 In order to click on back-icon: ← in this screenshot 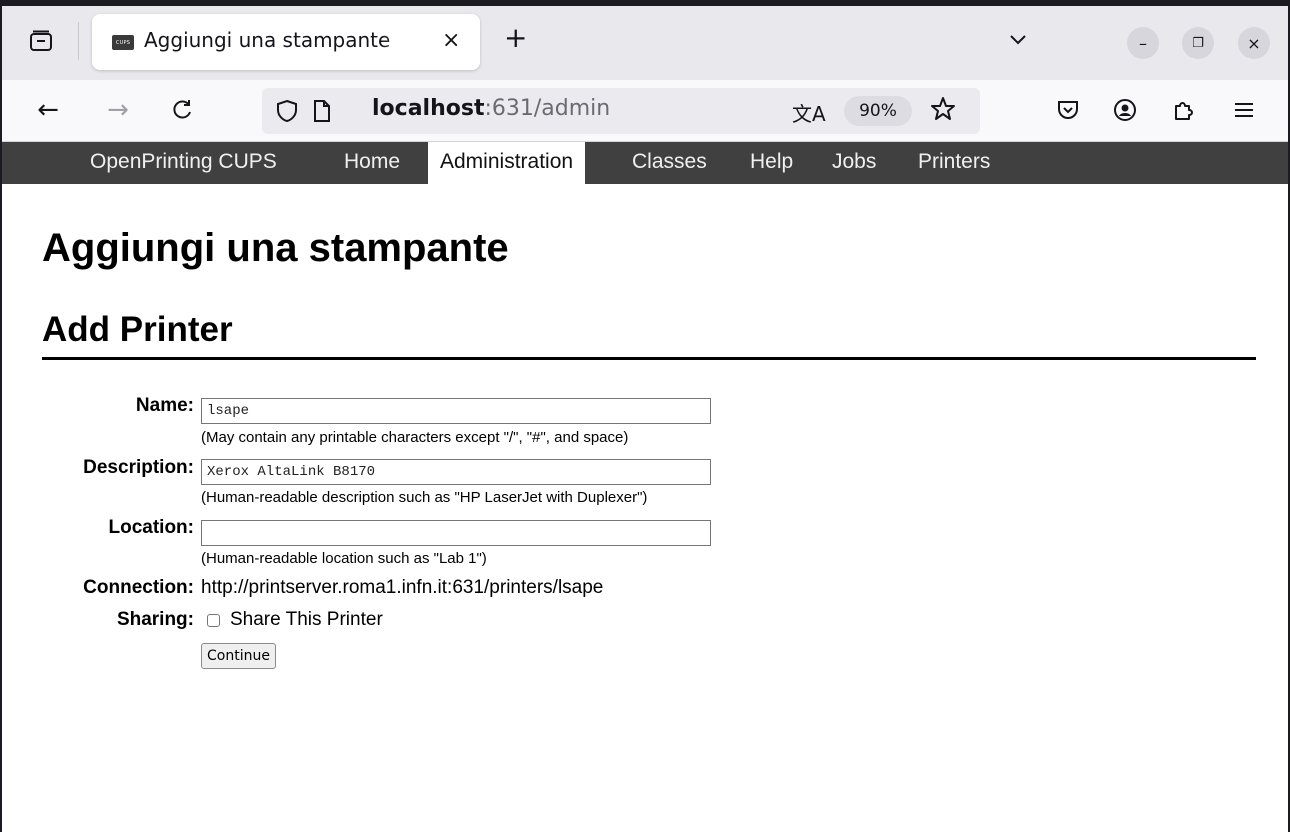, I will do `click(48, 110)`.